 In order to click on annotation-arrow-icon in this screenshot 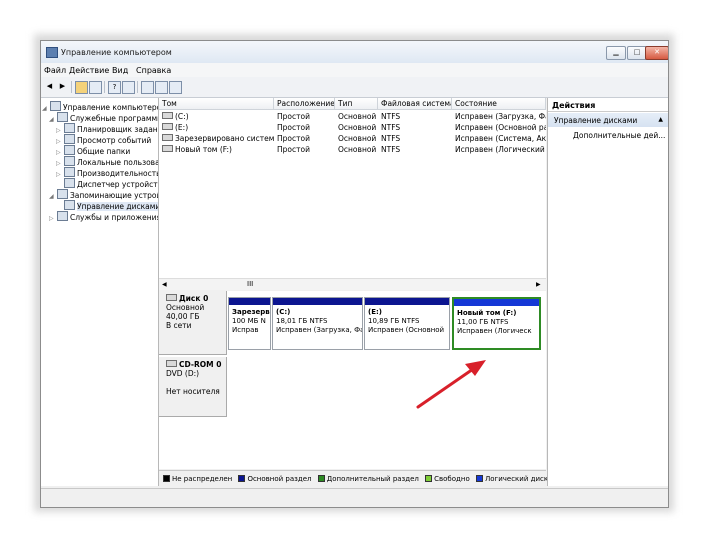, I will do `click(451, 384)`.